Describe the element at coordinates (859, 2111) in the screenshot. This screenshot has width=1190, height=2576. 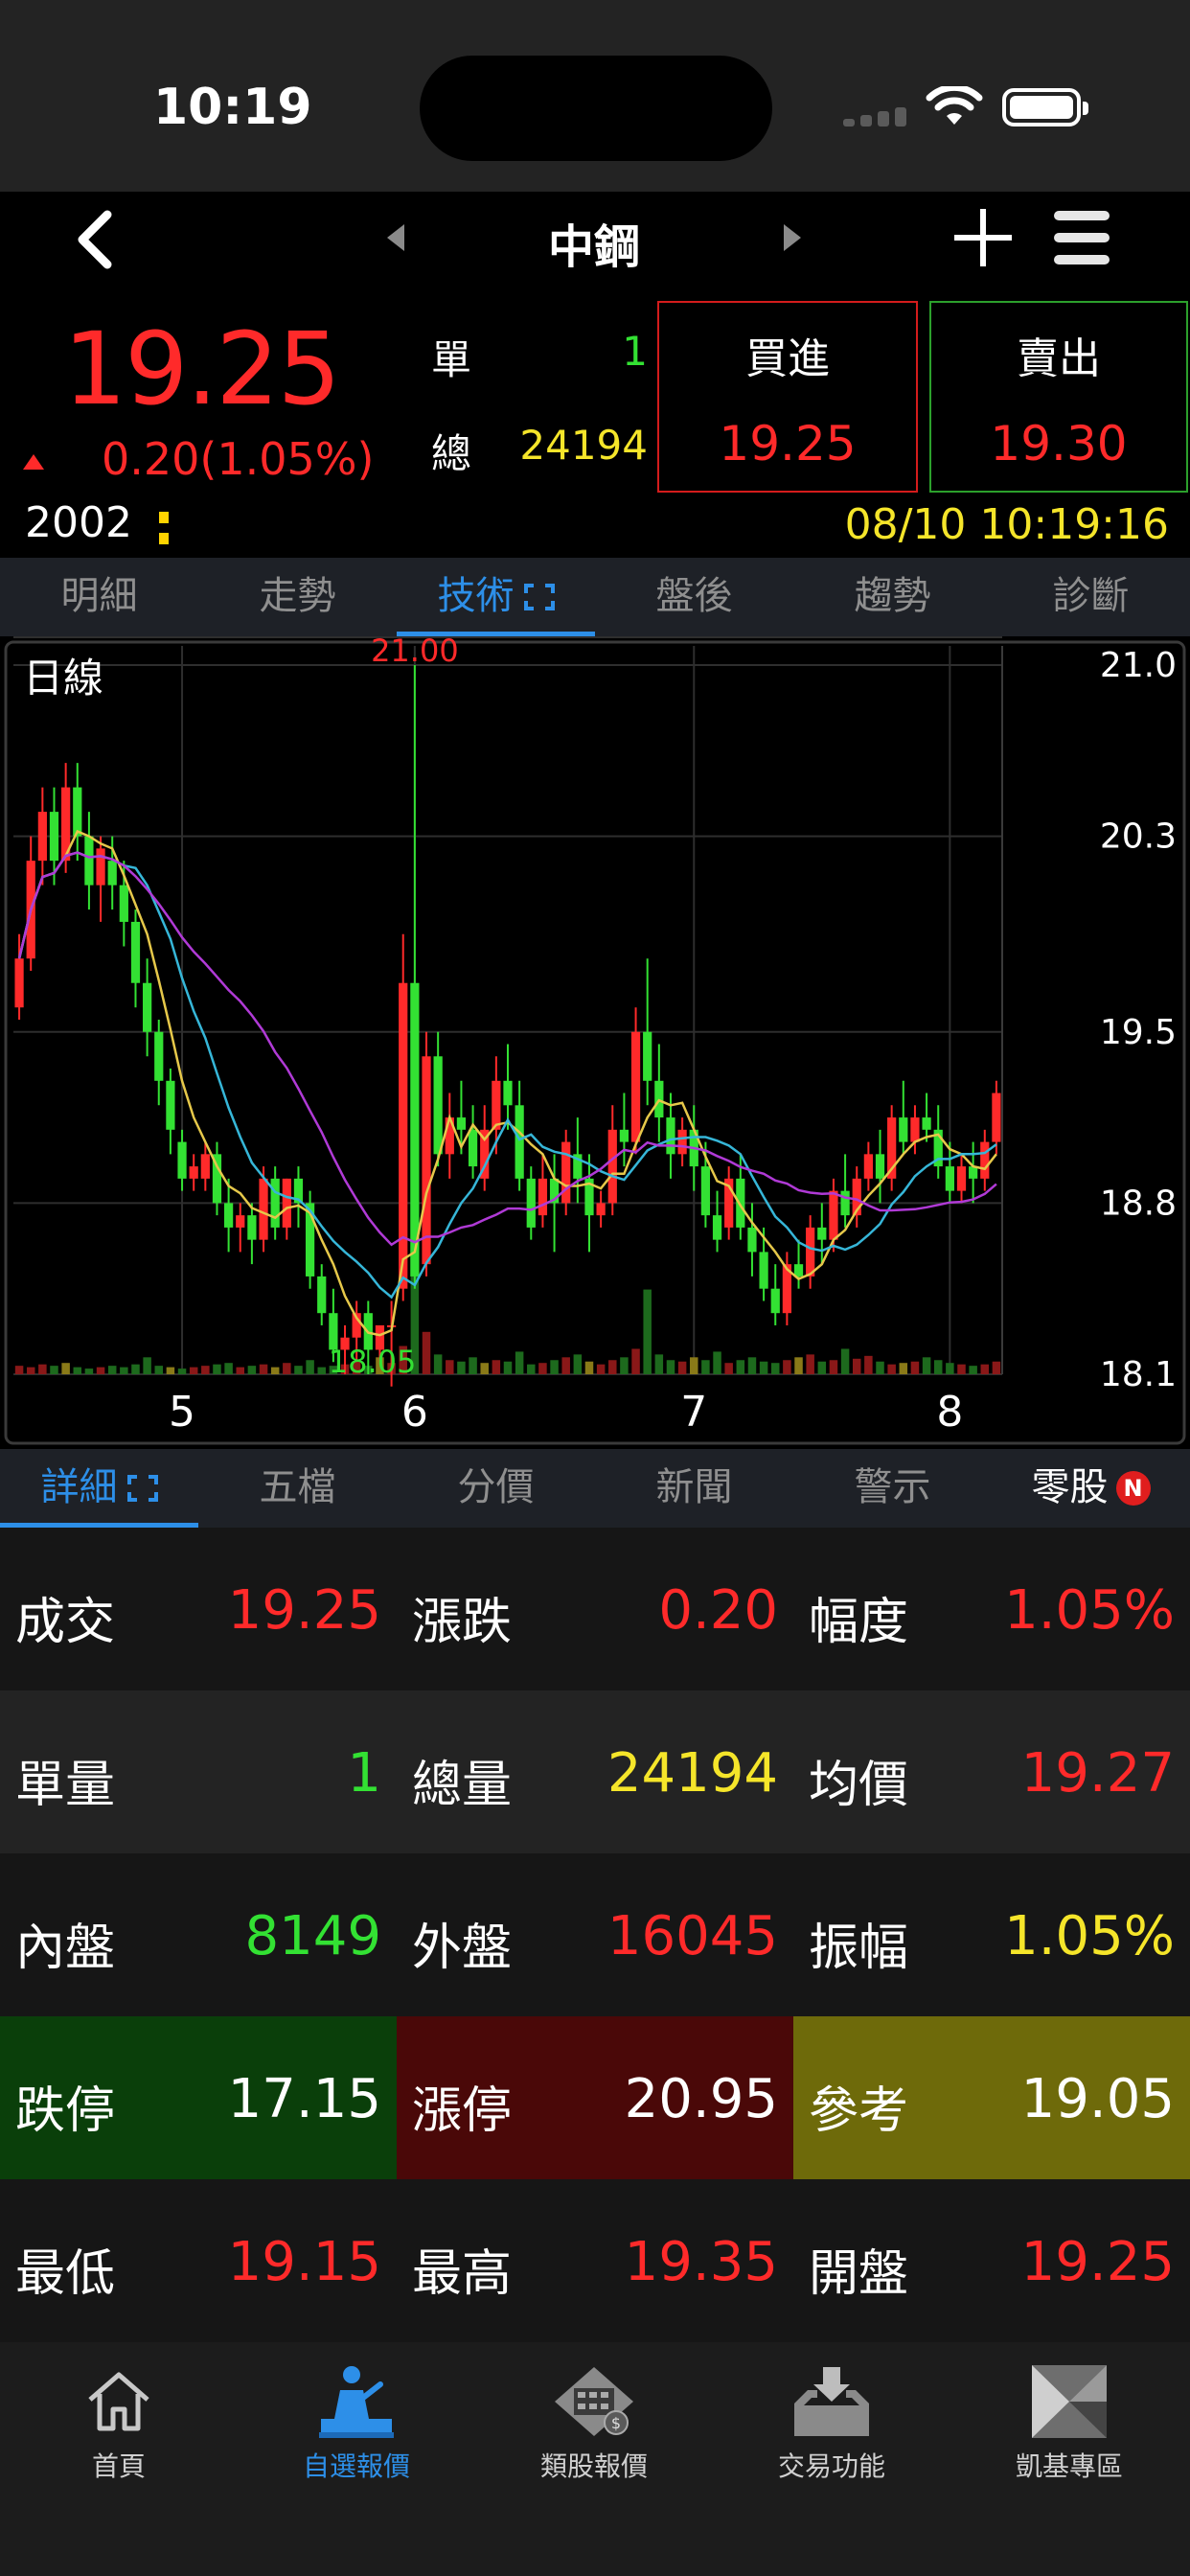
I see `cell-label: 參考` at that location.